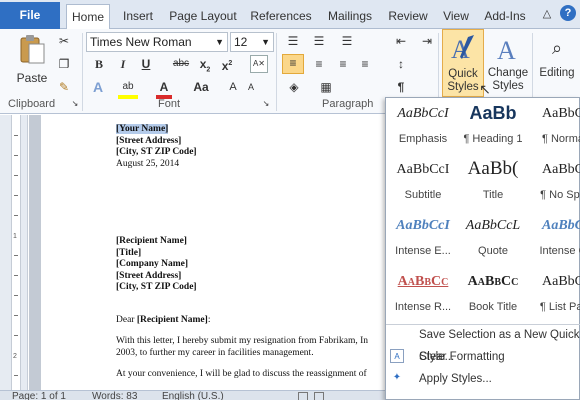 The width and height of the screenshot is (580, 400). What do you see at coordinates (281, 16) in the screenshot?
I see `tab-references: References` at bounding box center [281, 16].